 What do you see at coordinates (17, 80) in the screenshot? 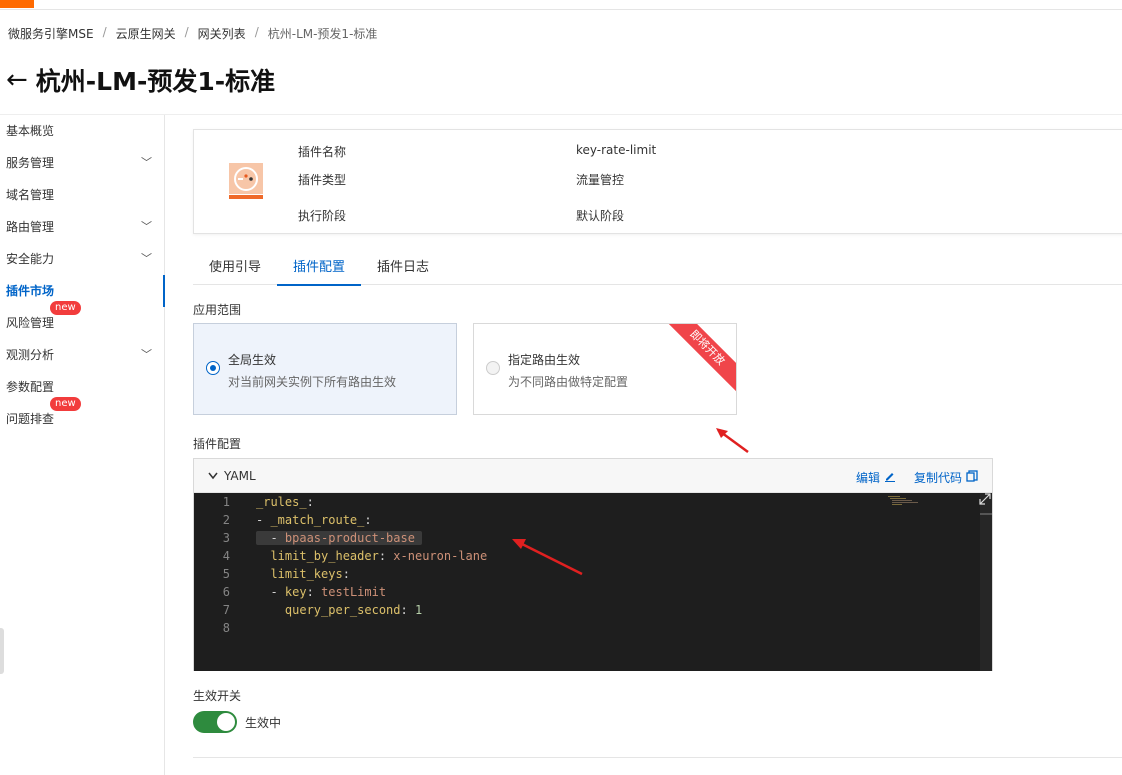
I see `back-arrow-icon: ←` at bounding box center [17, 80].